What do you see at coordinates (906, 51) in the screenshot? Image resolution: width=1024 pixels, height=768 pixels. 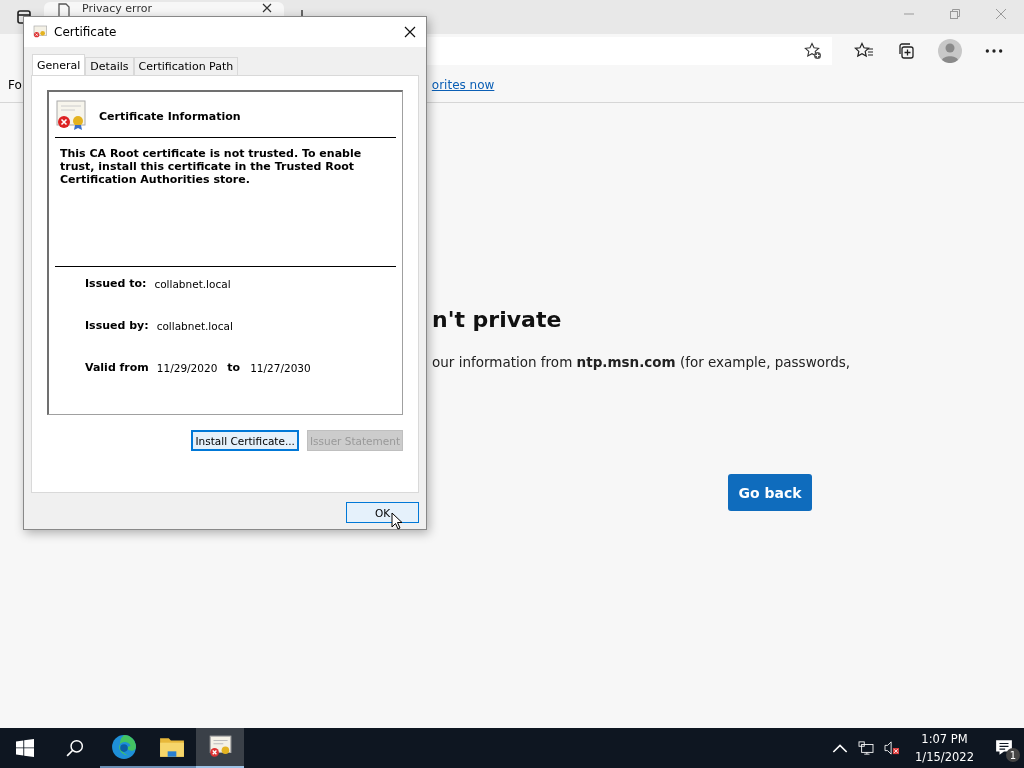 I see `collections-icon` at bounding box center [906, 51].